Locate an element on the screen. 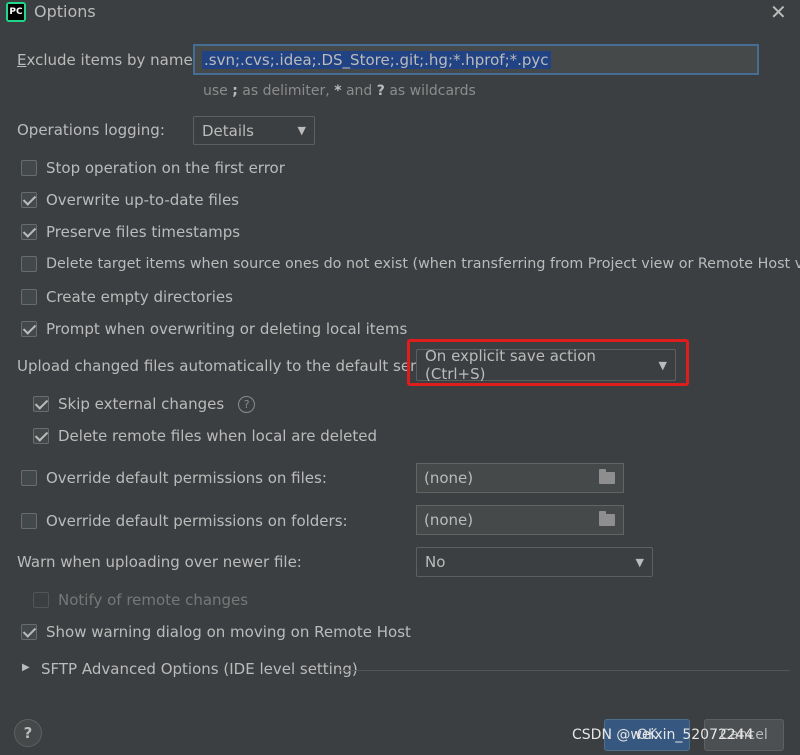 The height and width of the screenshot is (755, 800). checkbox-perm-folders: Override default permissions on folders: is located at coordinates (184, 521).